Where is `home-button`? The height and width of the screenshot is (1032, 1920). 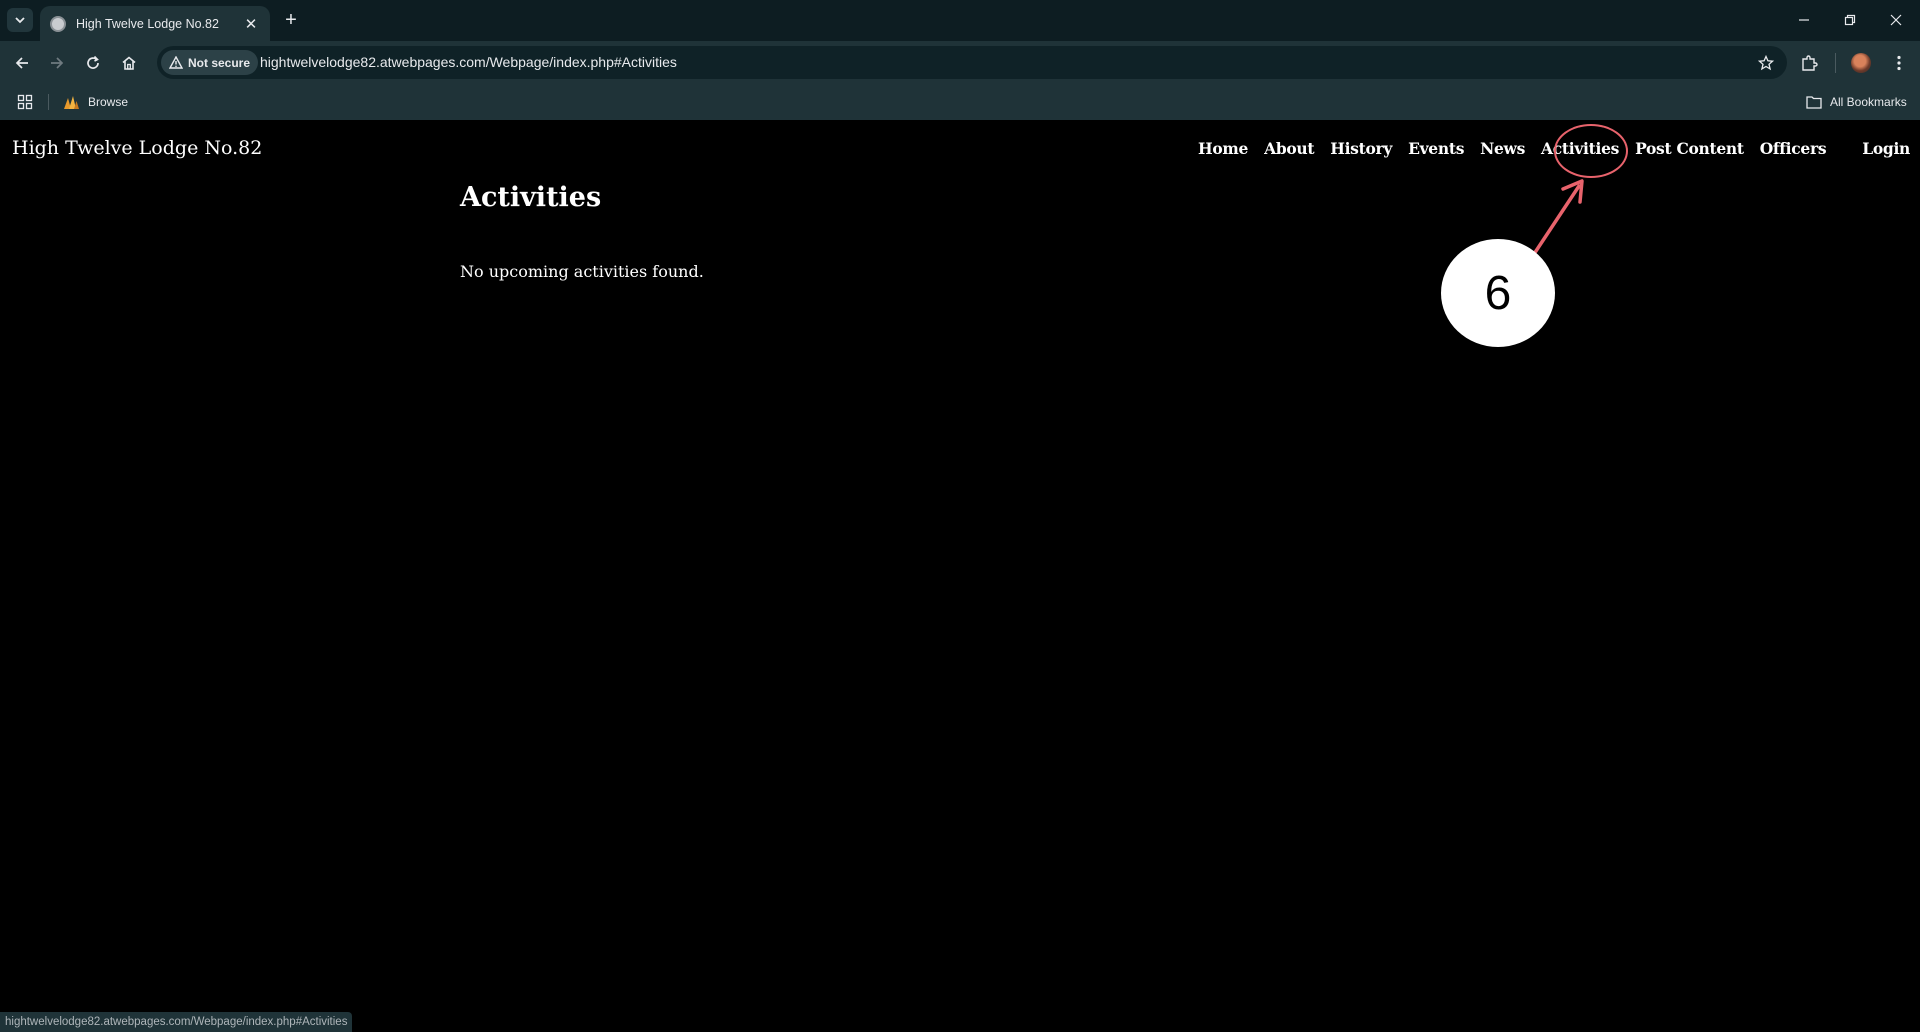 home-button is located at coordinates (129, 63).